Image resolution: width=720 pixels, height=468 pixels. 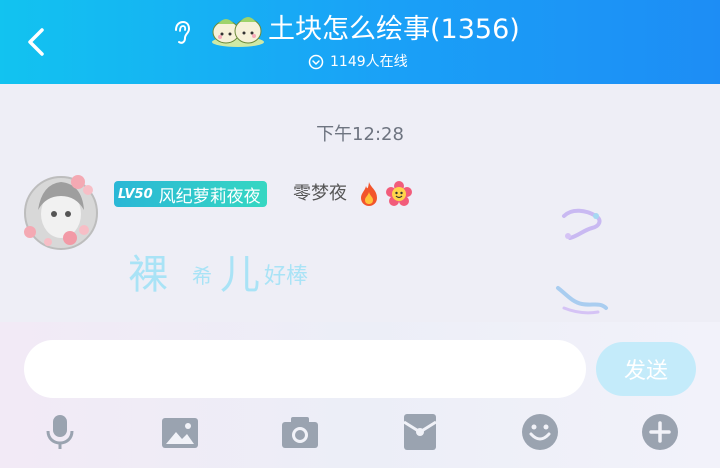 What do you see at coordinates (61, 213) in the screenshot?
I see `avatar` at bounding box center [61, 213].